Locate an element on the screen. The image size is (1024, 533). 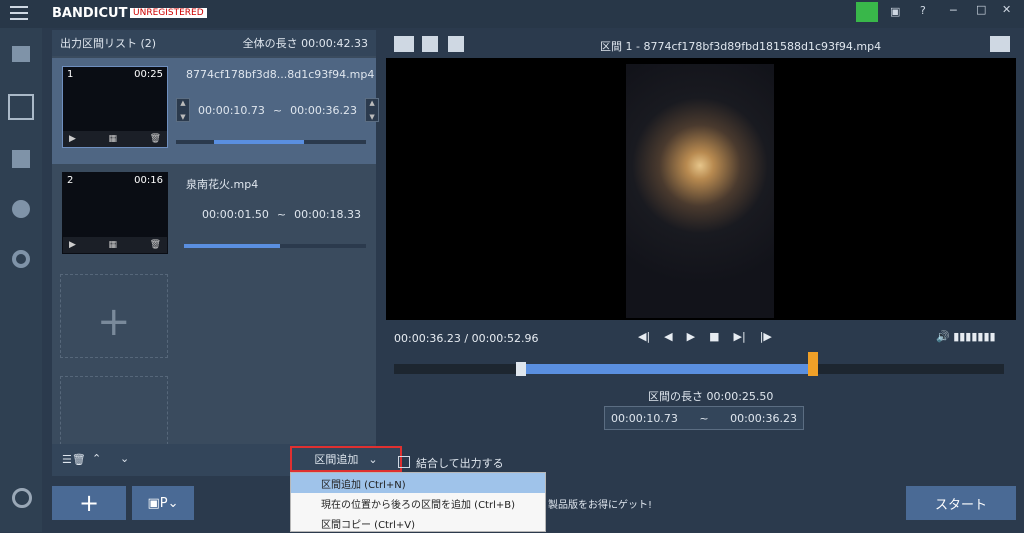
plus-icon: + is located at coordinates (114, 322).